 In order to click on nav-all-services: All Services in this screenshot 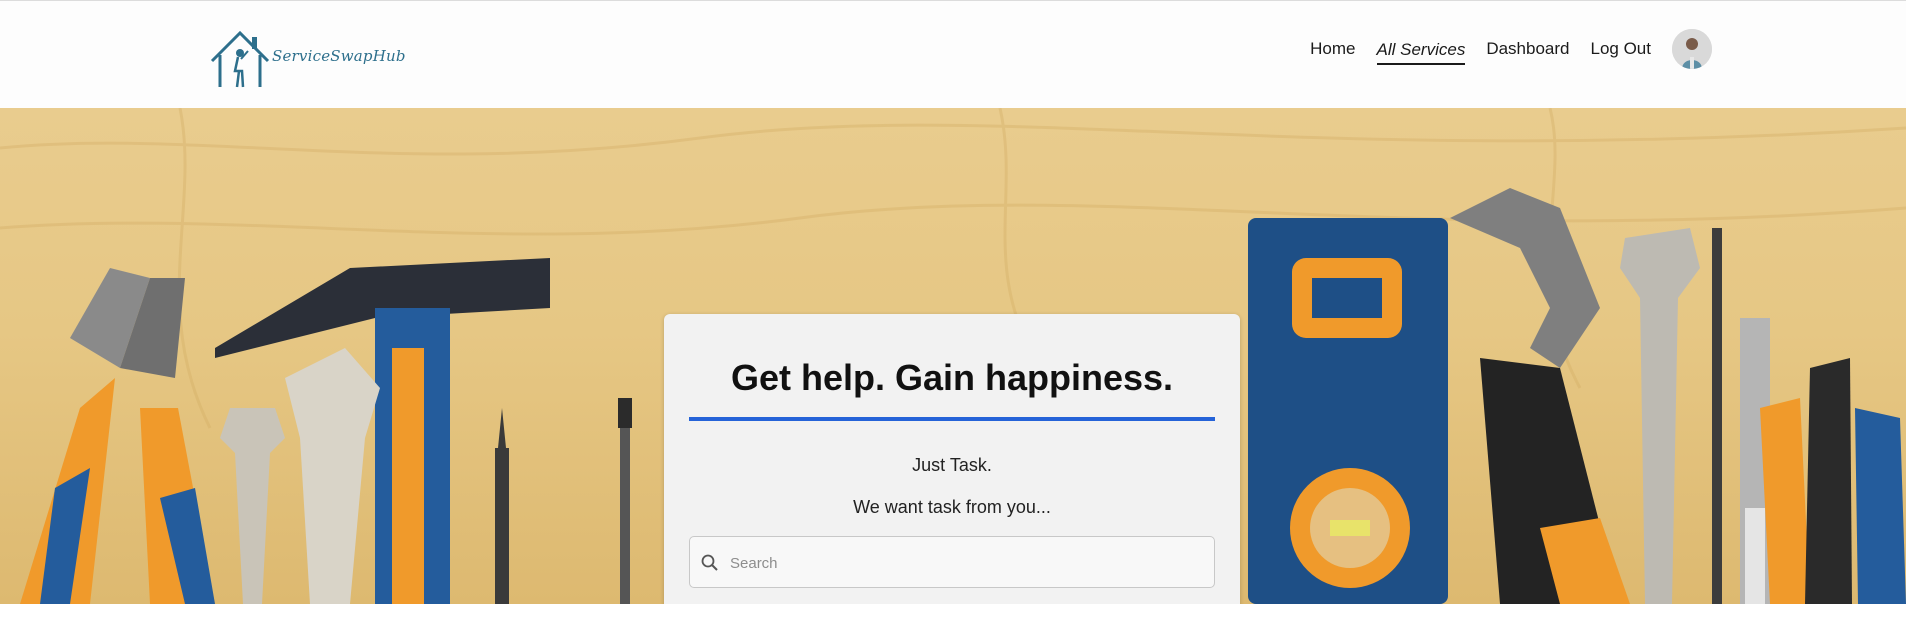, I will do `click(1421, 52)`.